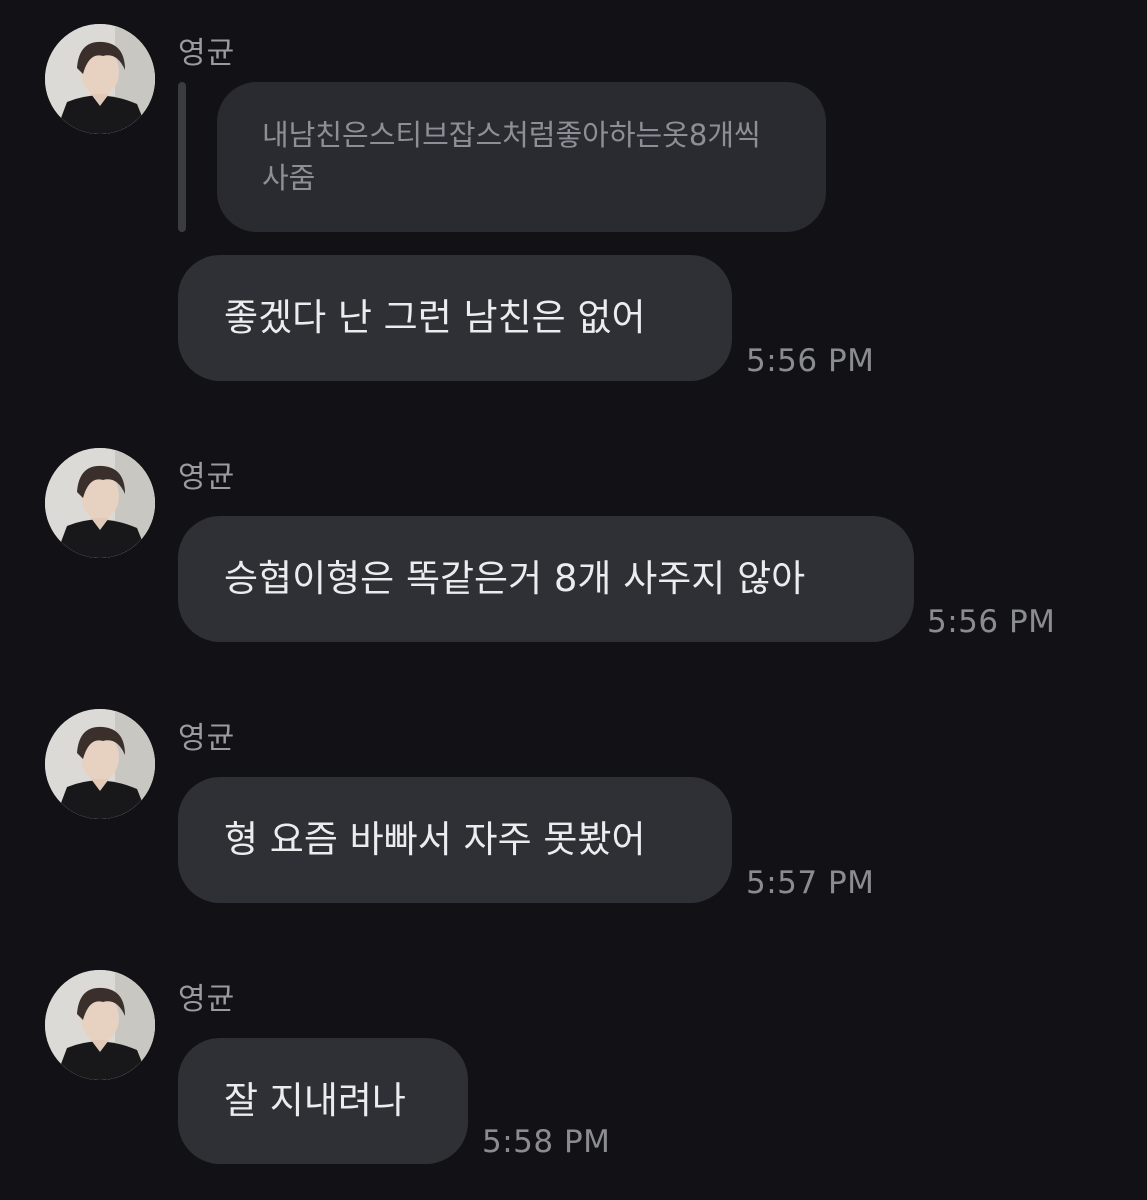 The image size is (1147, 1200). I want to click on message-bubble: 잘 지내려나, so click(323, 1101).